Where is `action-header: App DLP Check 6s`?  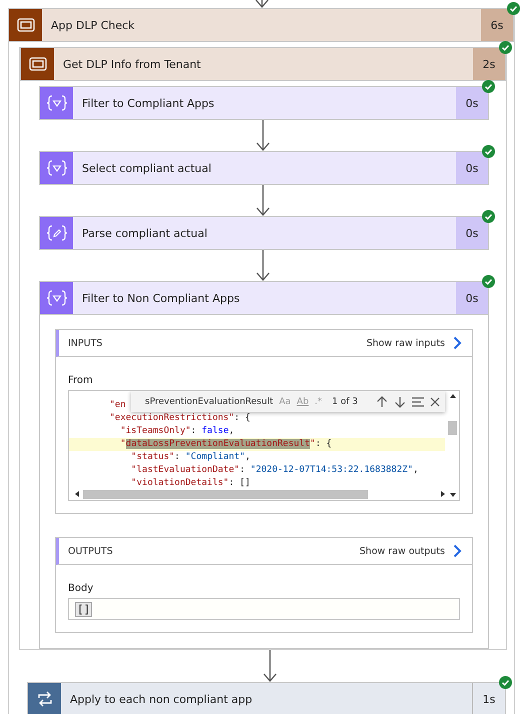
action-header: App DLP Check 6s is located at coordinates (261, 25).